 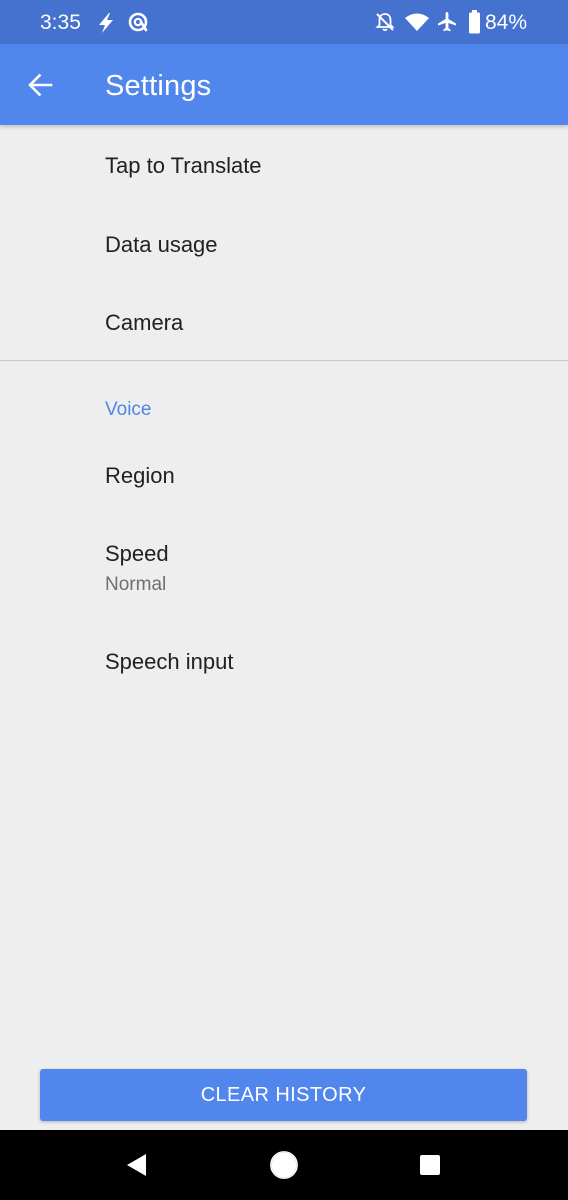 I want to click on settings-item-tap-to-translate: Tap to Translate, so click(x=284, y=165).